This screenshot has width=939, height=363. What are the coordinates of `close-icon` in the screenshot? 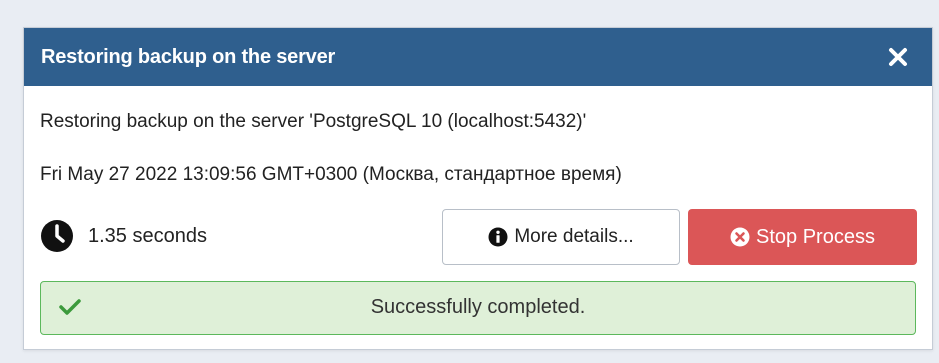 It's located at (898, 57).